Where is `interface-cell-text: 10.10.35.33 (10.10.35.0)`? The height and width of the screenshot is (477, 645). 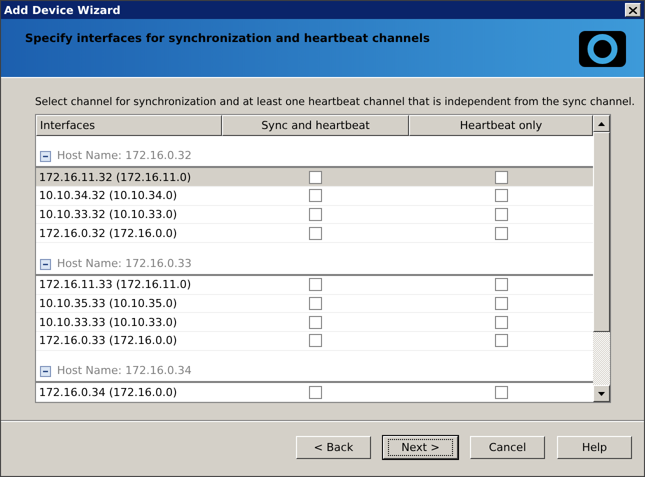 interface-cell-text: 10.10.35.33 (10.10.35.0) is located at coordinates (108, 303).